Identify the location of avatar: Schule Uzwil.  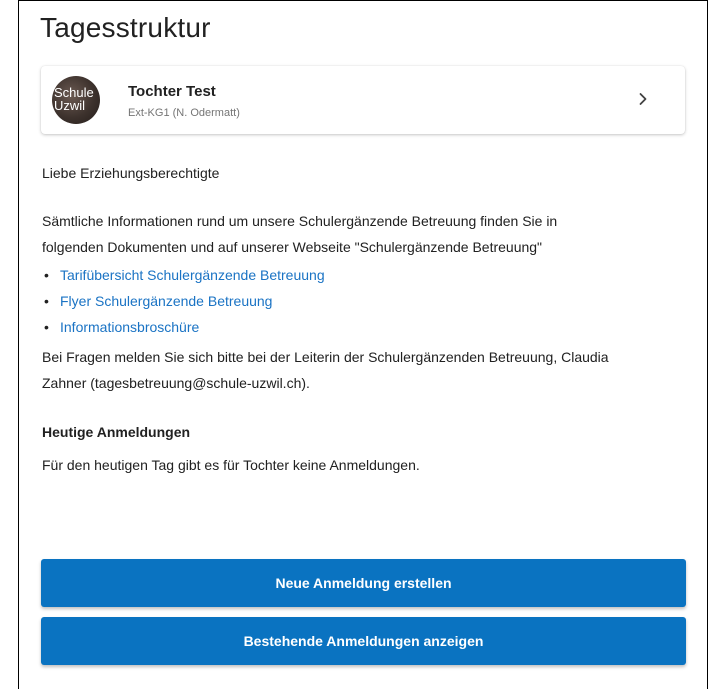
(76, 100).